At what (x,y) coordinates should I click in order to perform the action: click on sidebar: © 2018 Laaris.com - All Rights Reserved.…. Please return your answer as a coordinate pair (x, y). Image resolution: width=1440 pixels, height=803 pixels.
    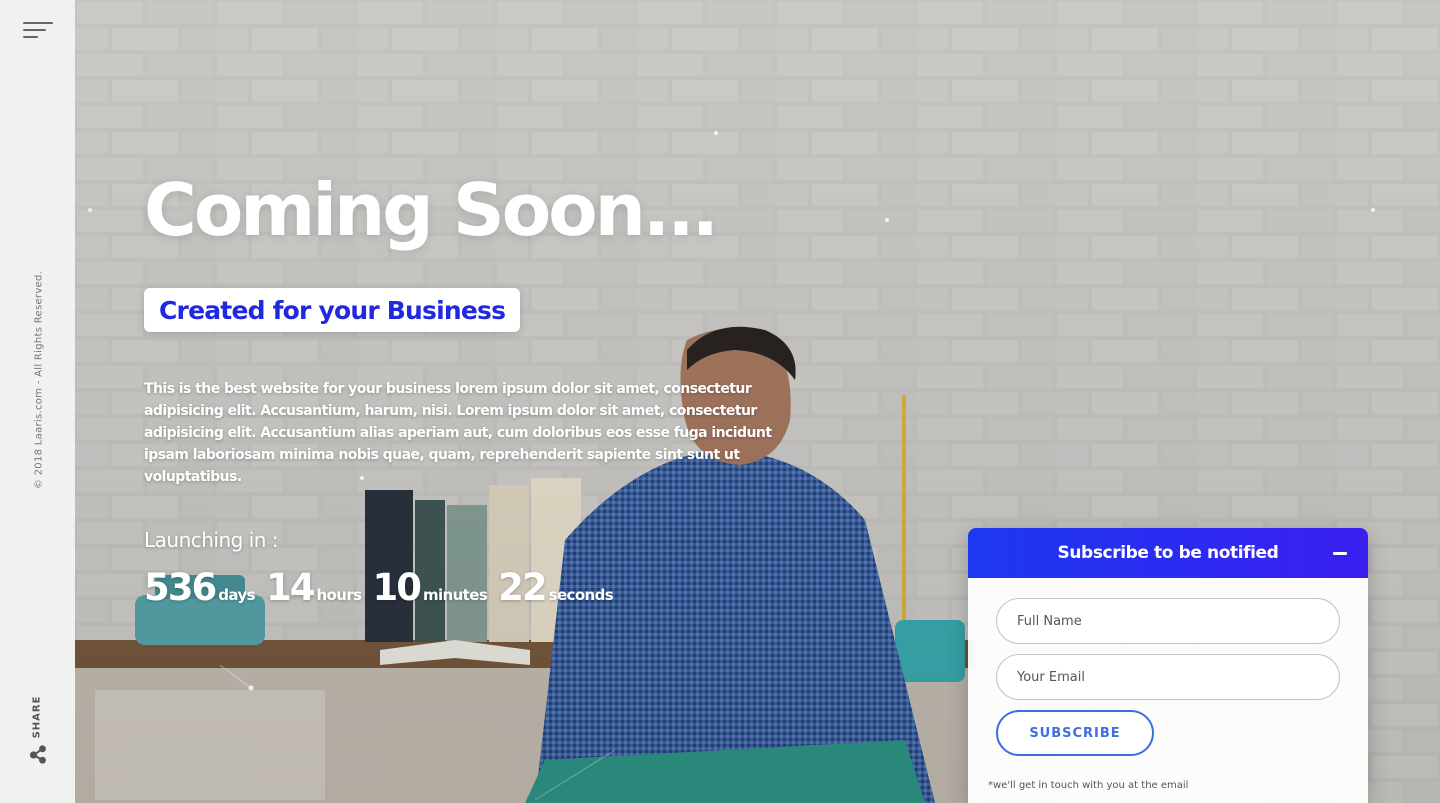
    Looking at the image, I should click on (37, 401).